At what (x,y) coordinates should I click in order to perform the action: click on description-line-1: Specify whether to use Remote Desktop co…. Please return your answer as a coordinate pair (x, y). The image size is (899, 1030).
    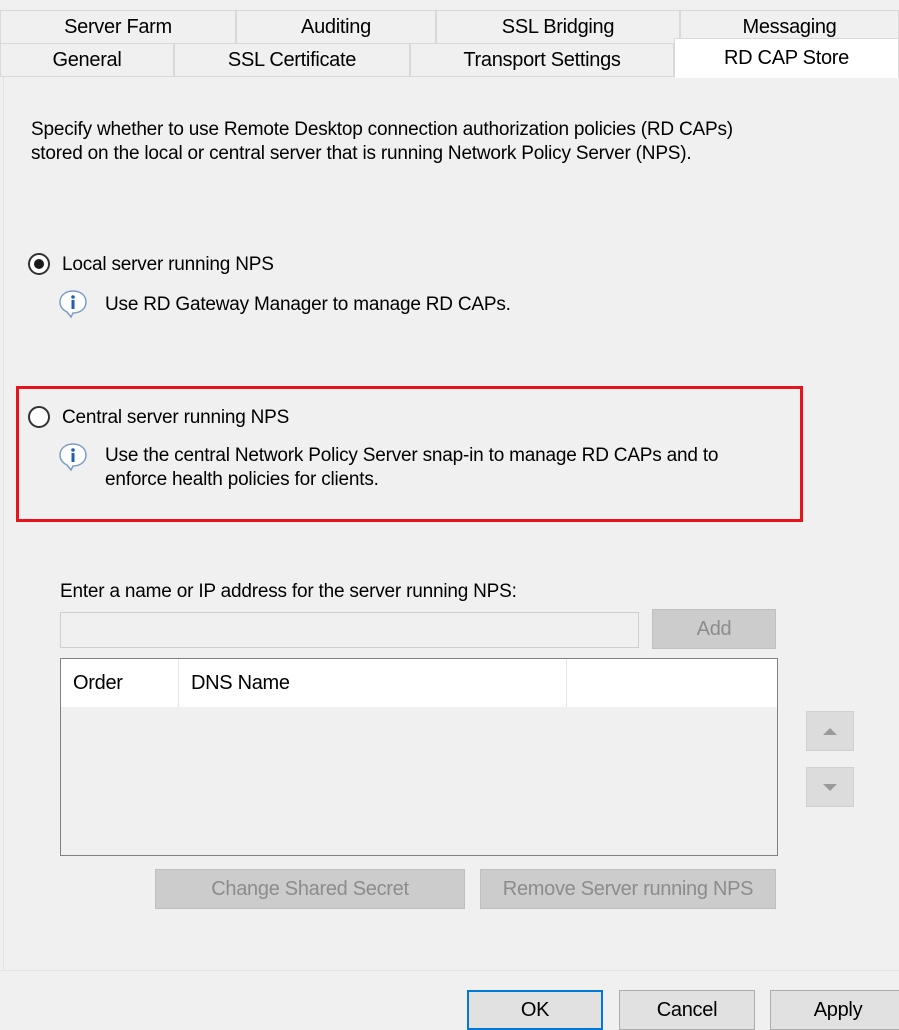
    Looking at the image, I should click on (382, 129).